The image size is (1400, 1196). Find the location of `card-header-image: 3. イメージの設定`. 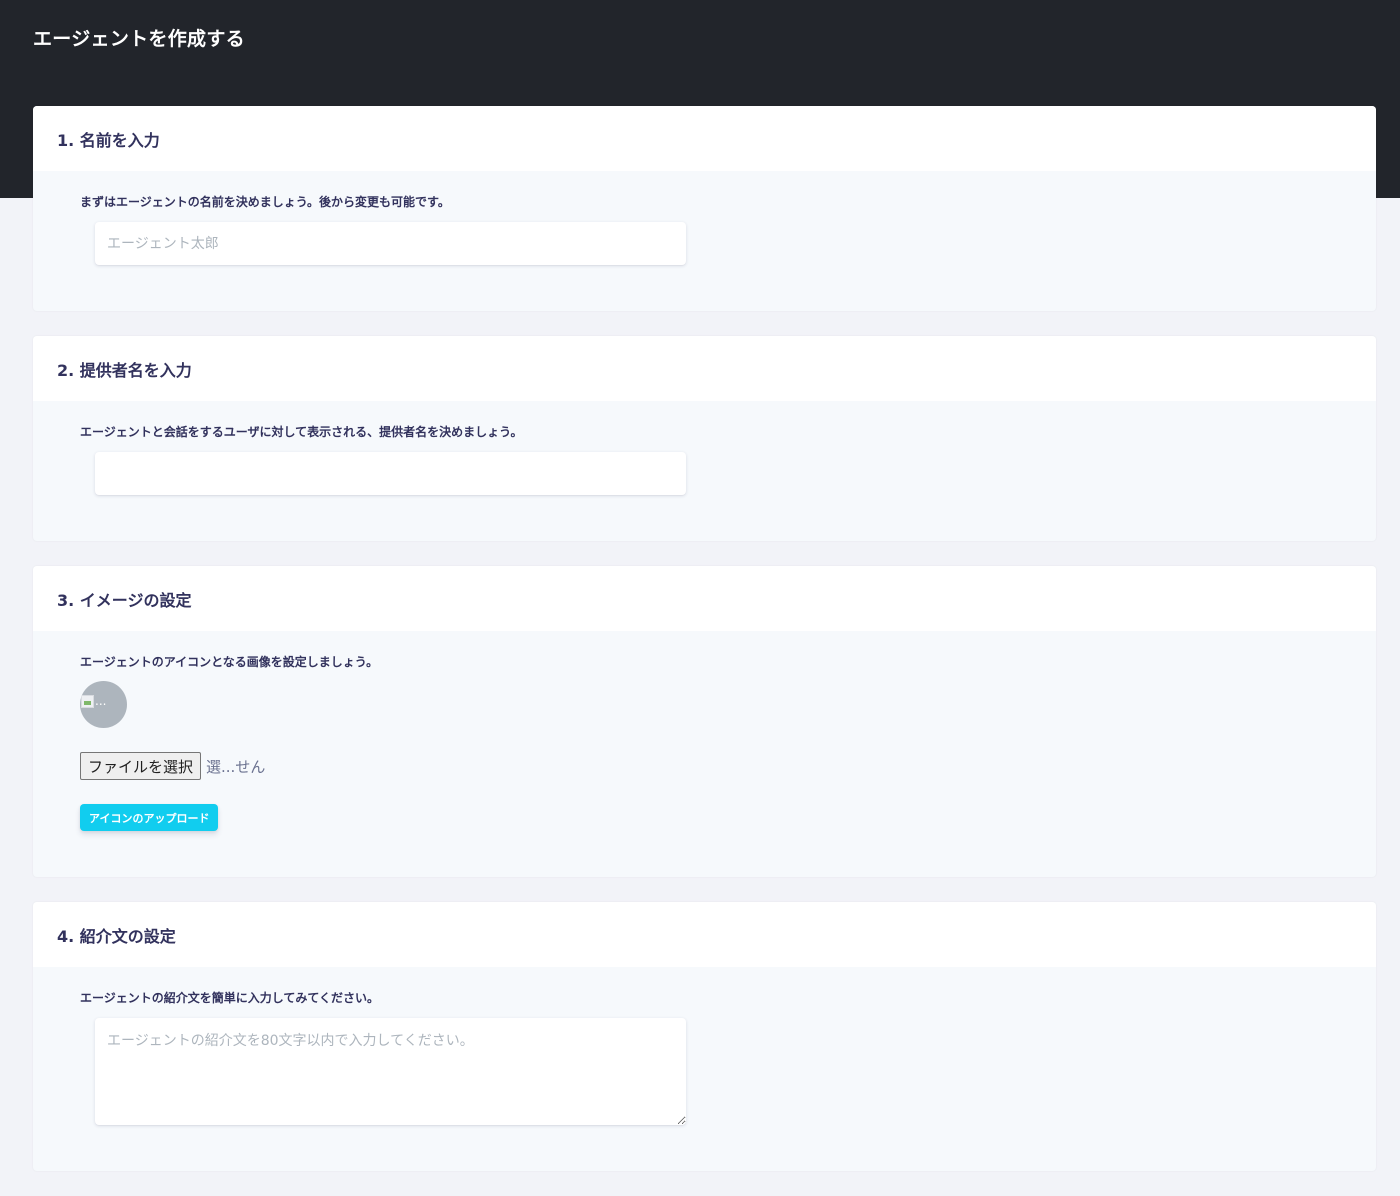

card-header-image: 3. イメージの設定 is located at coordinates (704, 598).